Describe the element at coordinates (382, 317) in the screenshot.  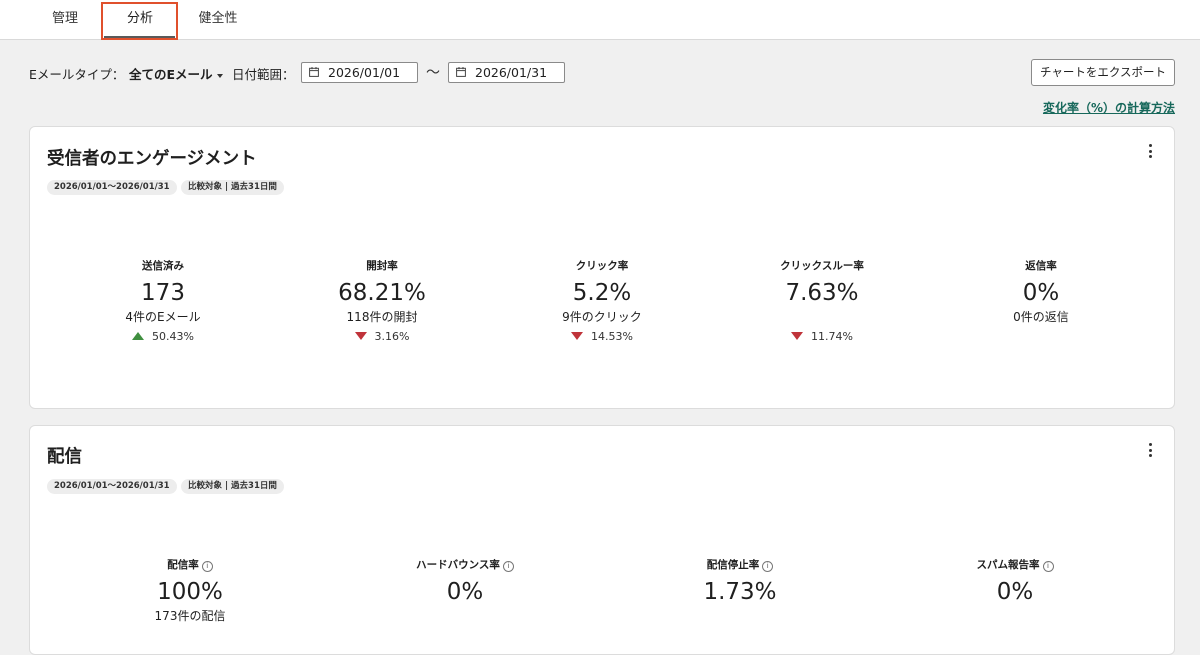
I see `metric-subtext: 118件の開封` at that location.